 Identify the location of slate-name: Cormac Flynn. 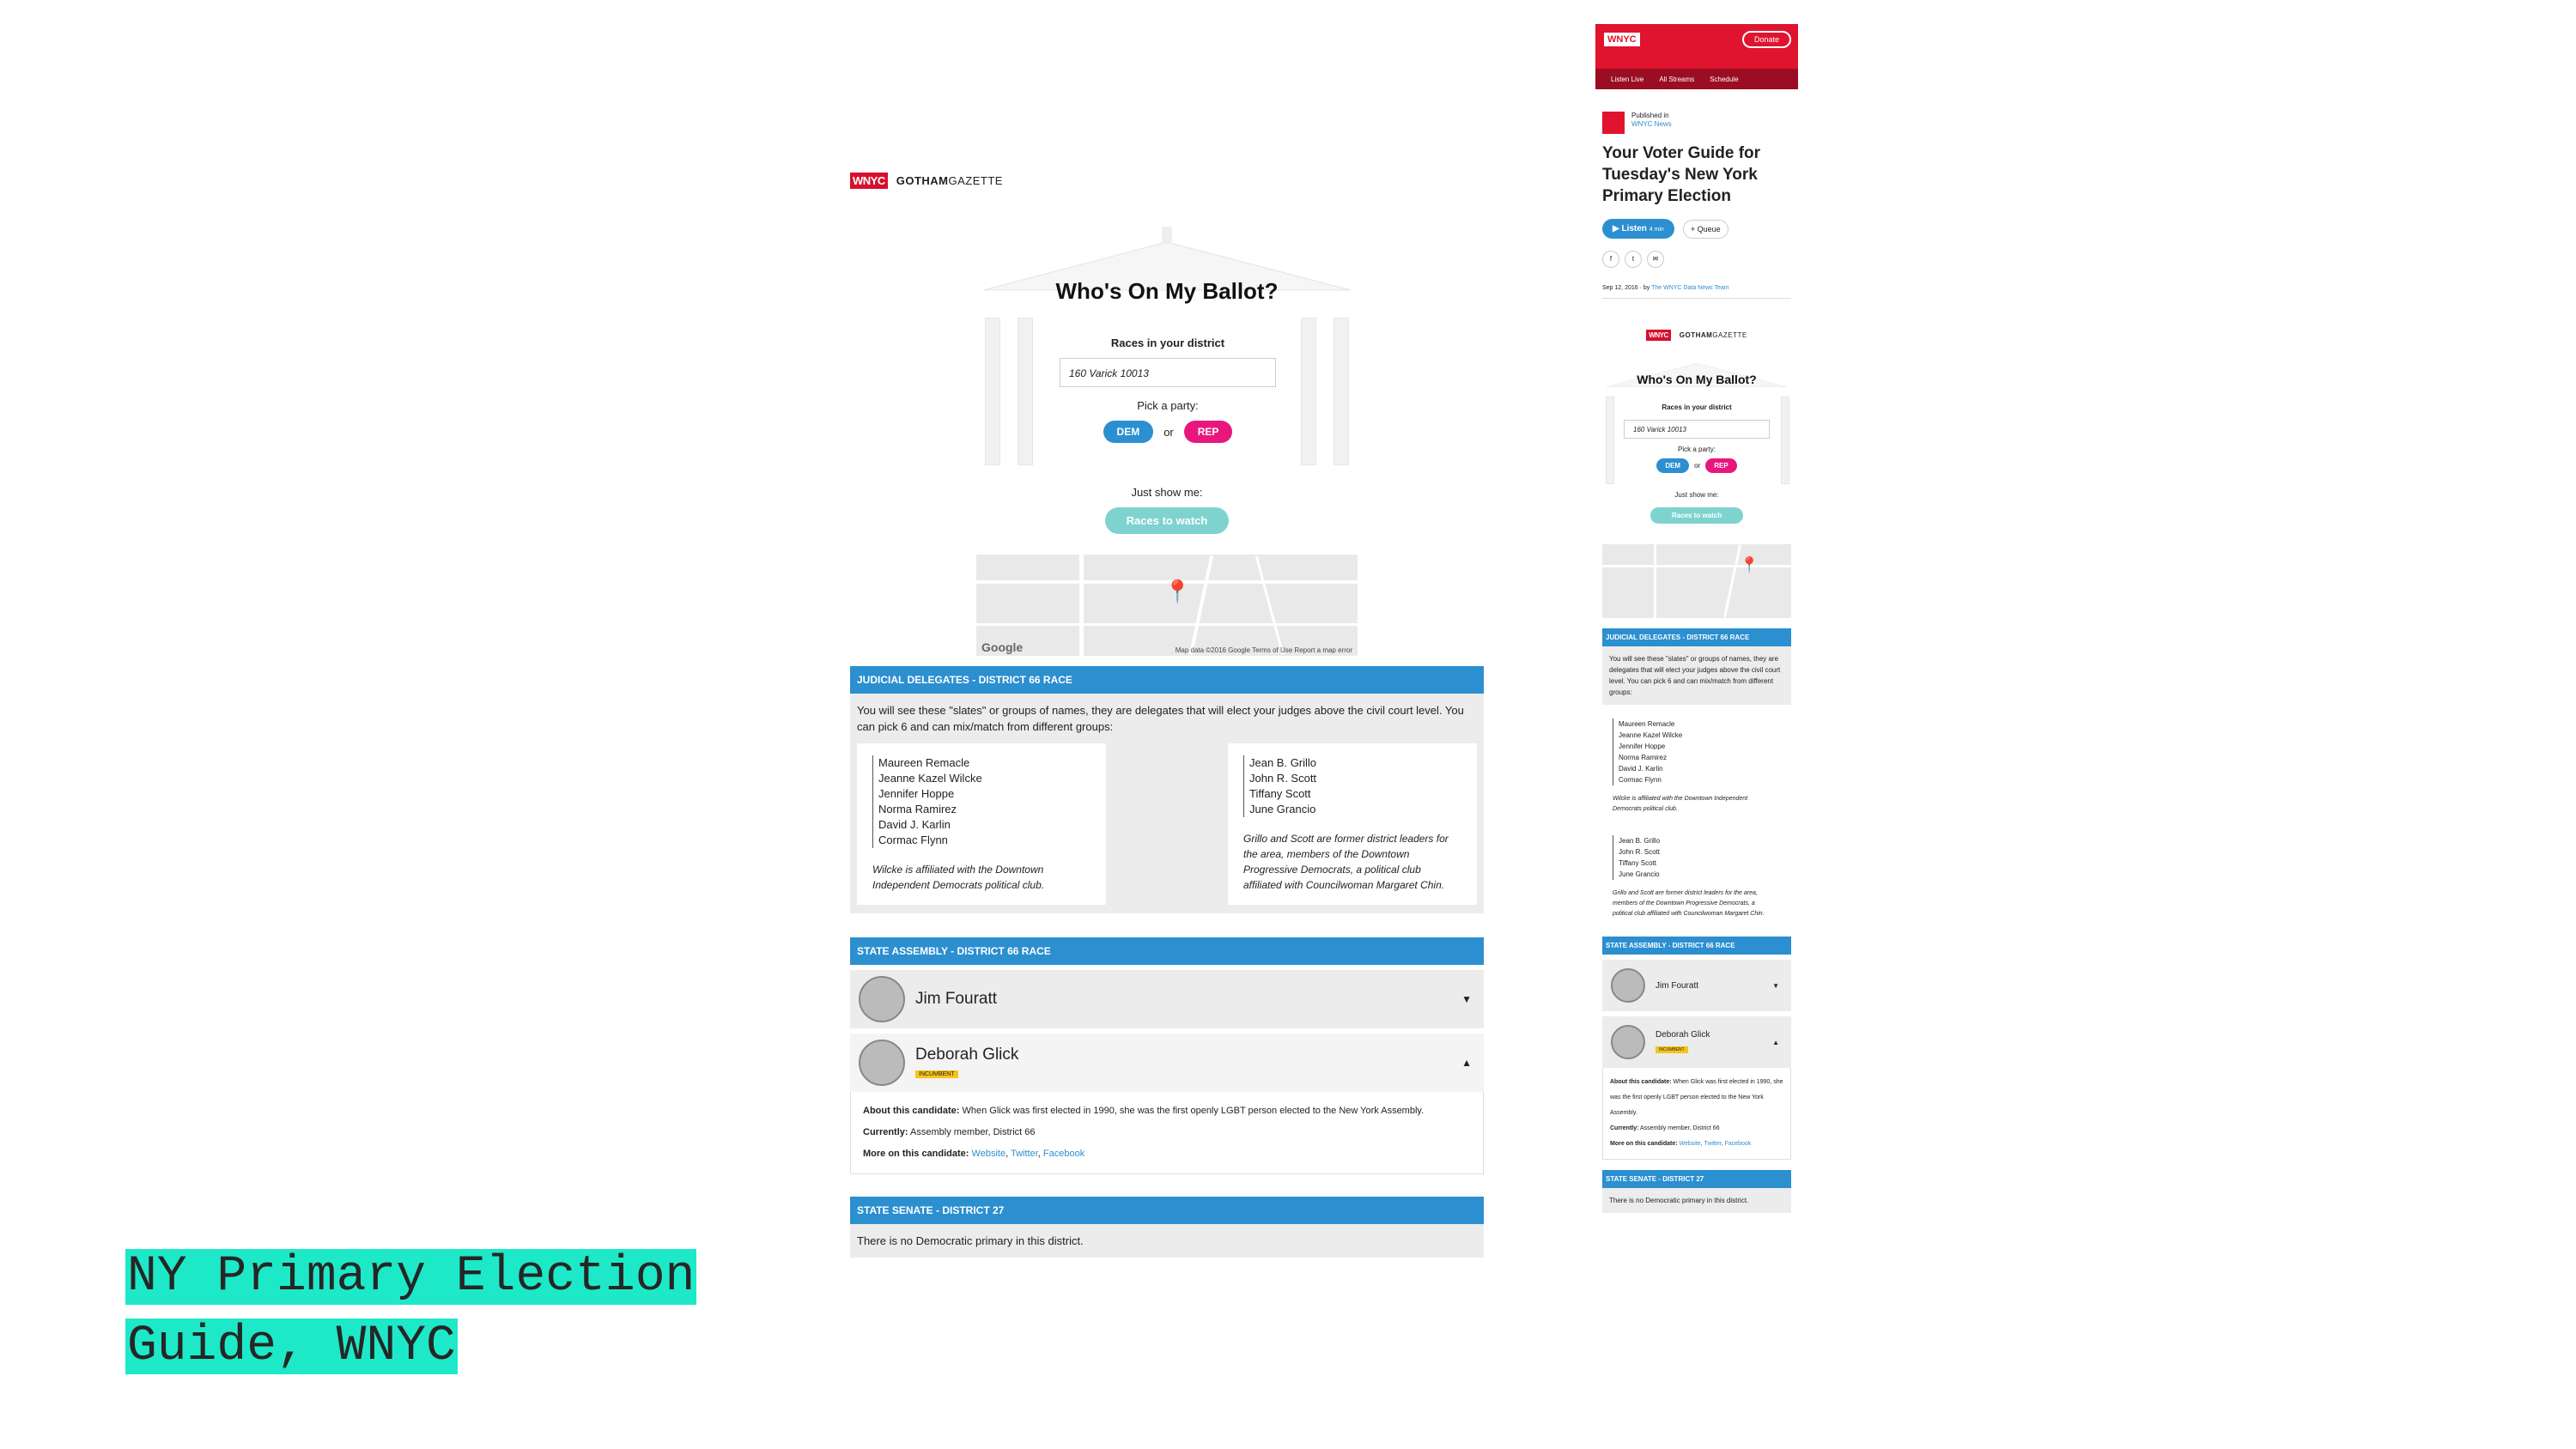
(1641, 780).